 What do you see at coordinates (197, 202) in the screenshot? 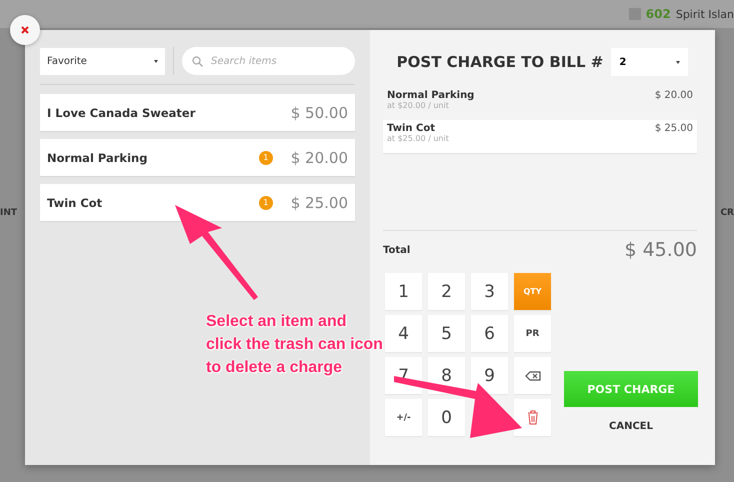
I see `catalog-item: Twin Cot 1 $ 25.00` at bounding box center [197, 202].